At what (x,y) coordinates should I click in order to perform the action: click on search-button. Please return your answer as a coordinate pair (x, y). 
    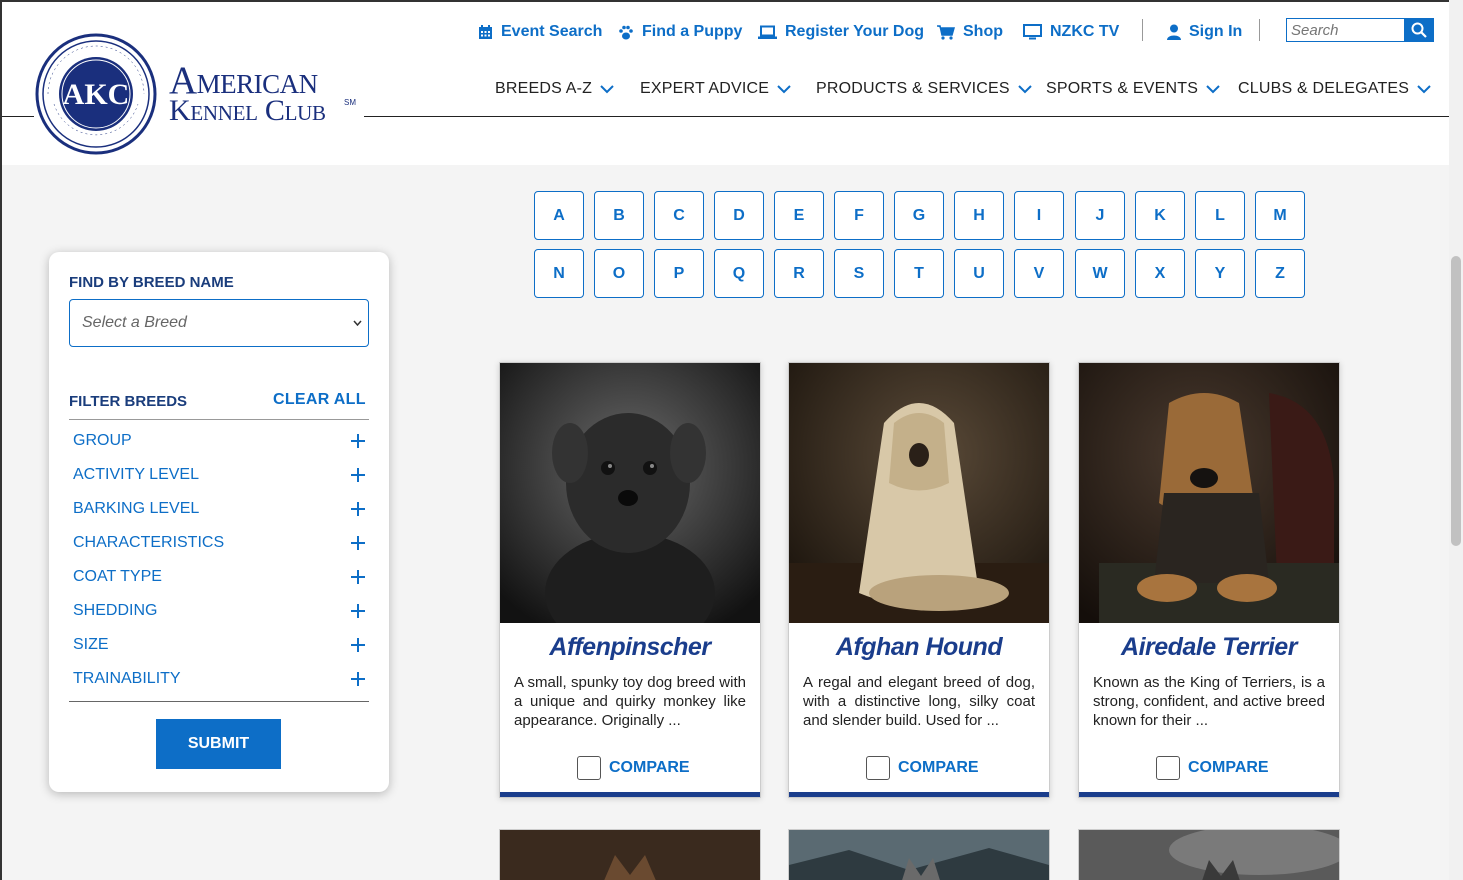
    Looking at the image, I should click on (1419, 30).